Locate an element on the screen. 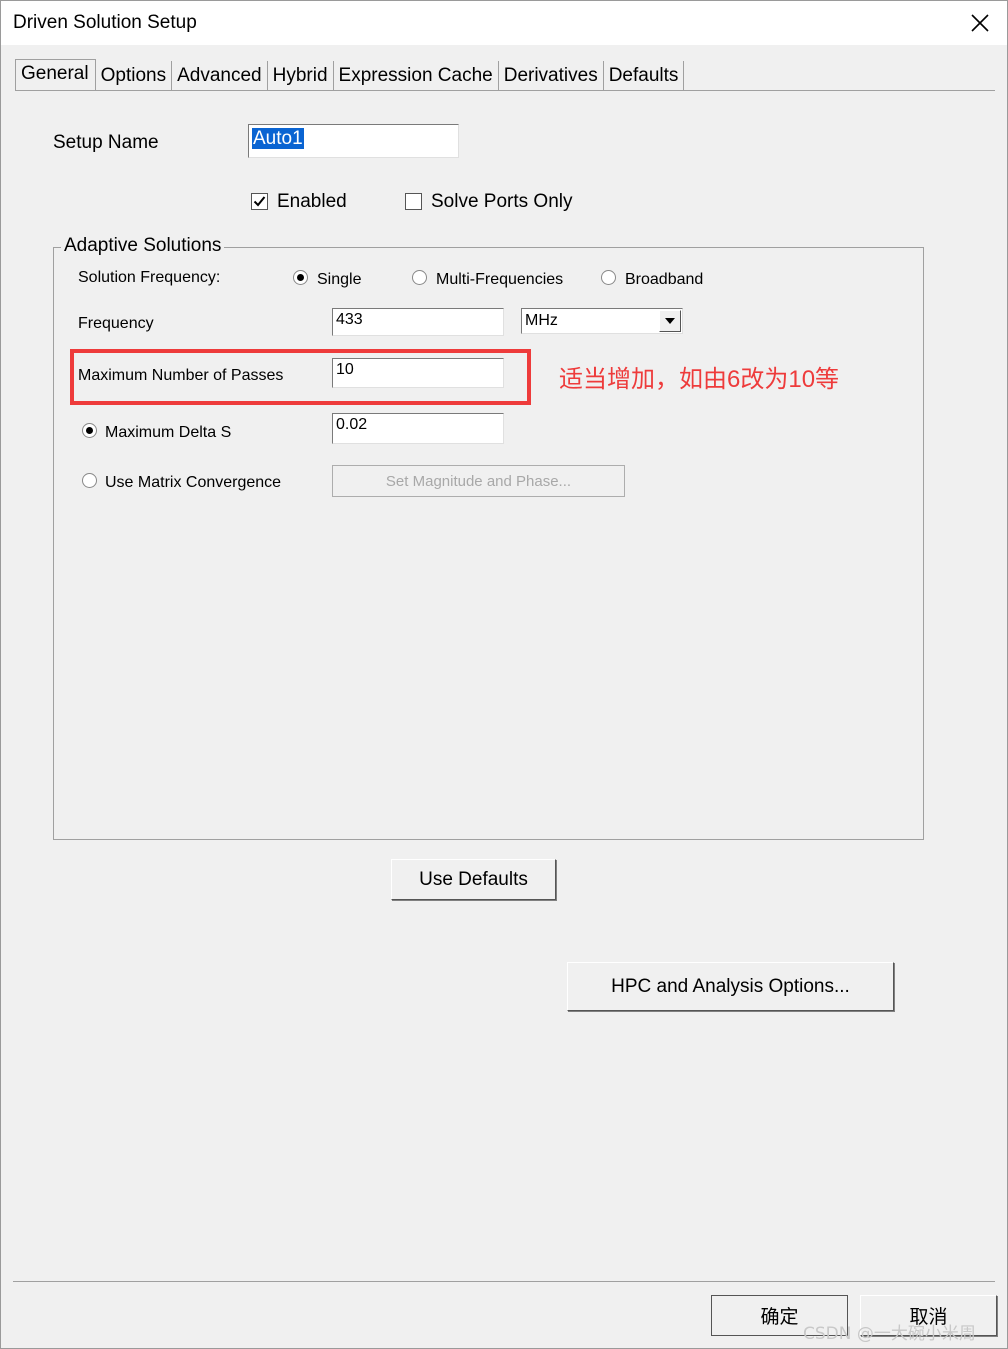 The height and width of the screenshot is (1349, 1008). radio-single is located at coordinates (300, 277).